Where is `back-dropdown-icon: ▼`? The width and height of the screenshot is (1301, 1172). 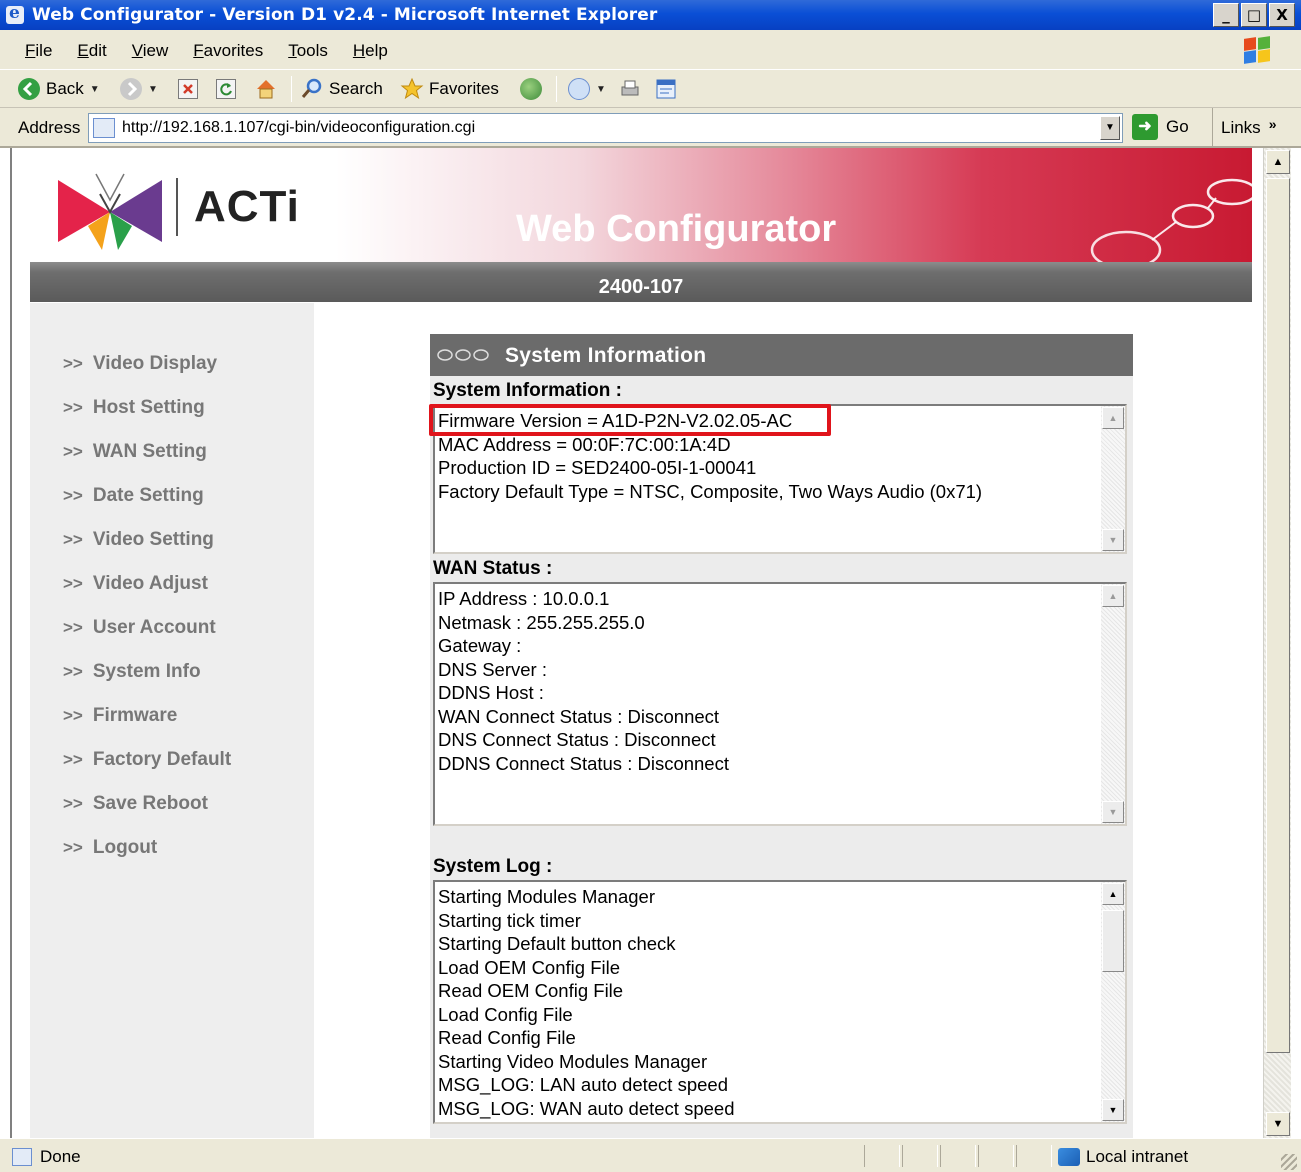
back-dropdown-icon: ▼ is located at coordinates (95, 89).